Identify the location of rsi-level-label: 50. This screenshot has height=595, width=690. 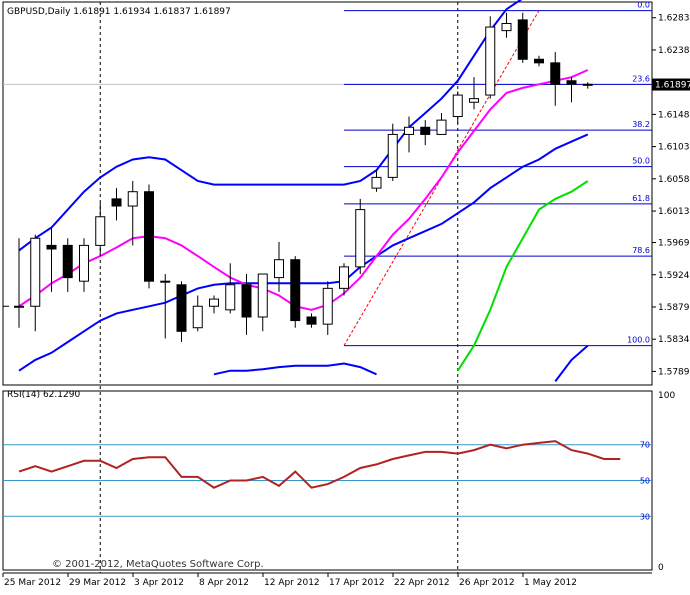
(645, 481).